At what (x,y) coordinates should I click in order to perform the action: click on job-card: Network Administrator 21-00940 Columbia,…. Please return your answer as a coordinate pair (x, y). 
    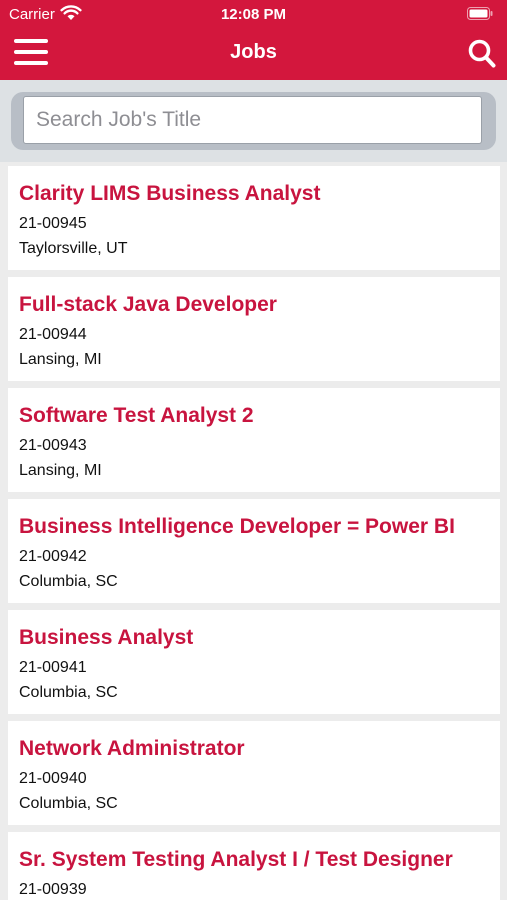
    Looking at the image, I should click on (254, 773).